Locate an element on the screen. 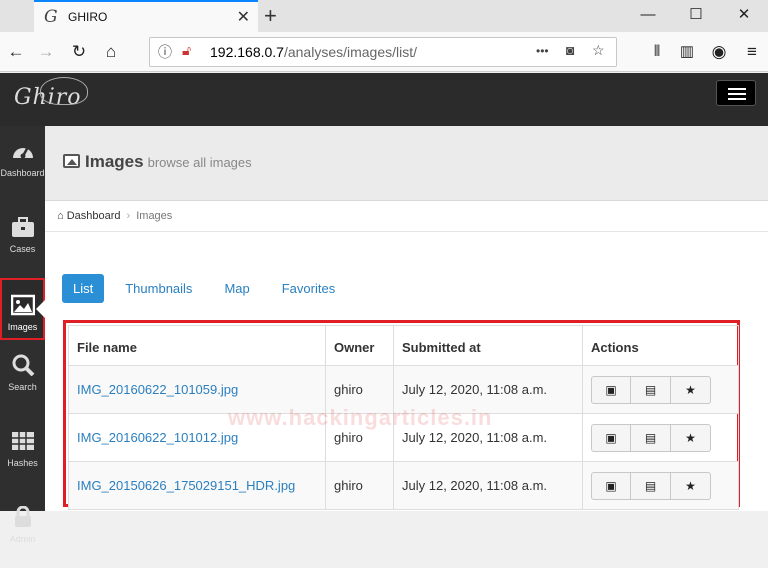 The image size is (768, 568). sidebar-item-label: Dashboard is located at coordinates (22, 173).